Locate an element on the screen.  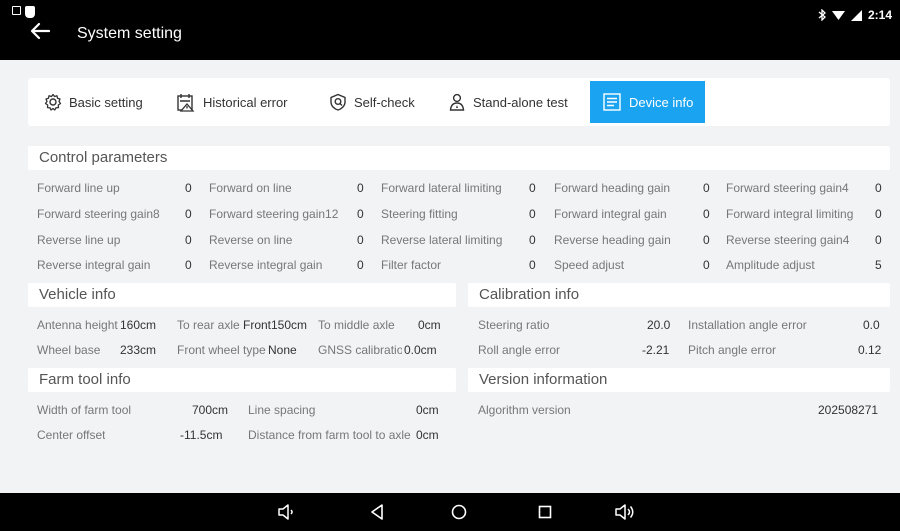
param-label: Forward steering gain4 is located at coordinates (787, 188).